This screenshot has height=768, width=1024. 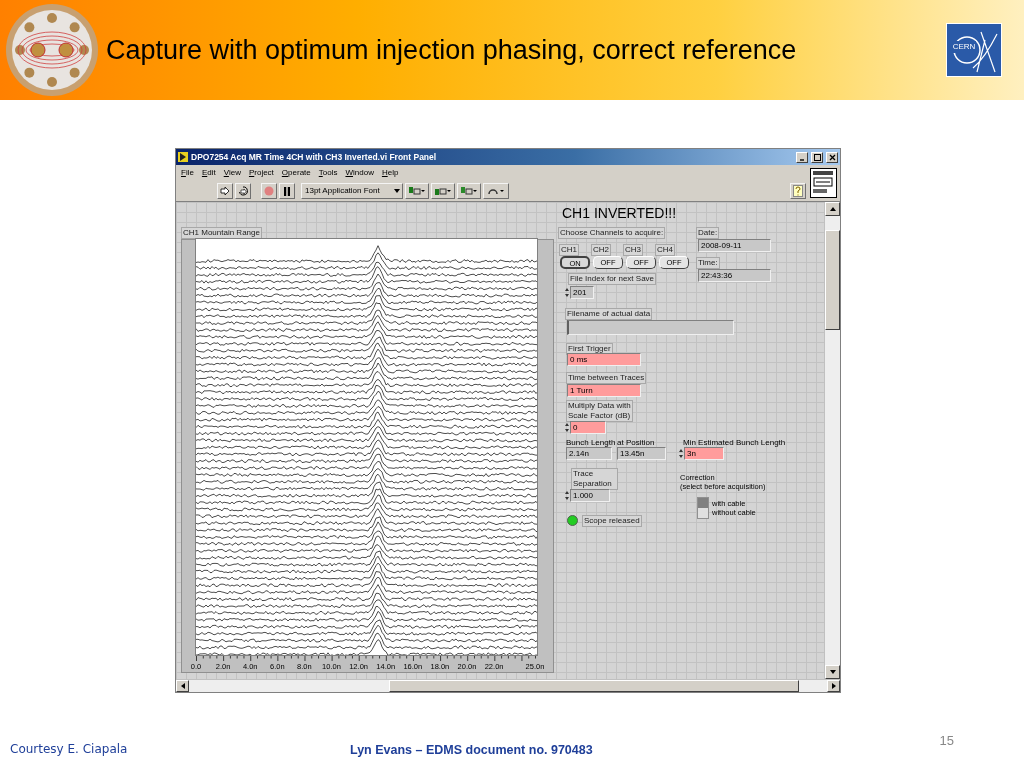 What do you see at coordinates (221, 233) in the screenshot?
I see `graph-label: CH1 Mountain Range` at bounding box center [221, 233].